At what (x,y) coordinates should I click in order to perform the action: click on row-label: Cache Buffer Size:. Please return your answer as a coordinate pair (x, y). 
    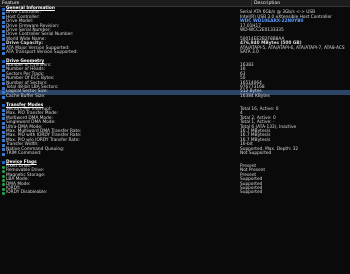
    Looking at the image, I should click on (26, 96).